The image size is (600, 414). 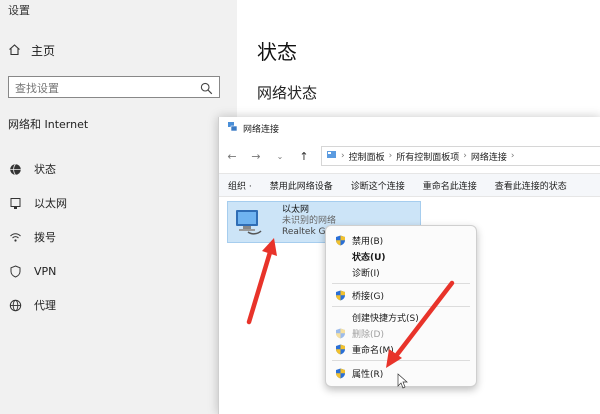 I want to click on mouse-cursor-icon, so click(x=402, y=381).